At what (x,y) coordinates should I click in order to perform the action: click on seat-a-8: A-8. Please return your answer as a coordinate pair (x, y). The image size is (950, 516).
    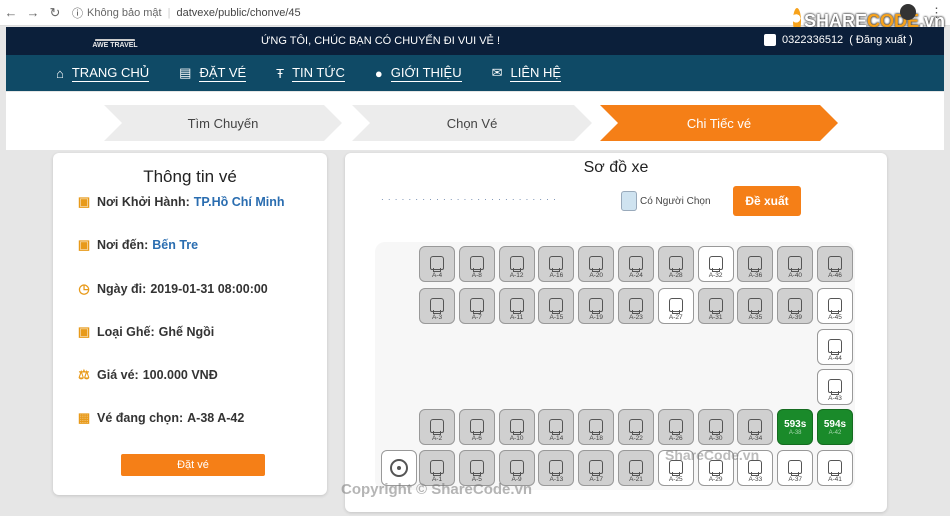
    Looking at the image, I should click on (476, 264).